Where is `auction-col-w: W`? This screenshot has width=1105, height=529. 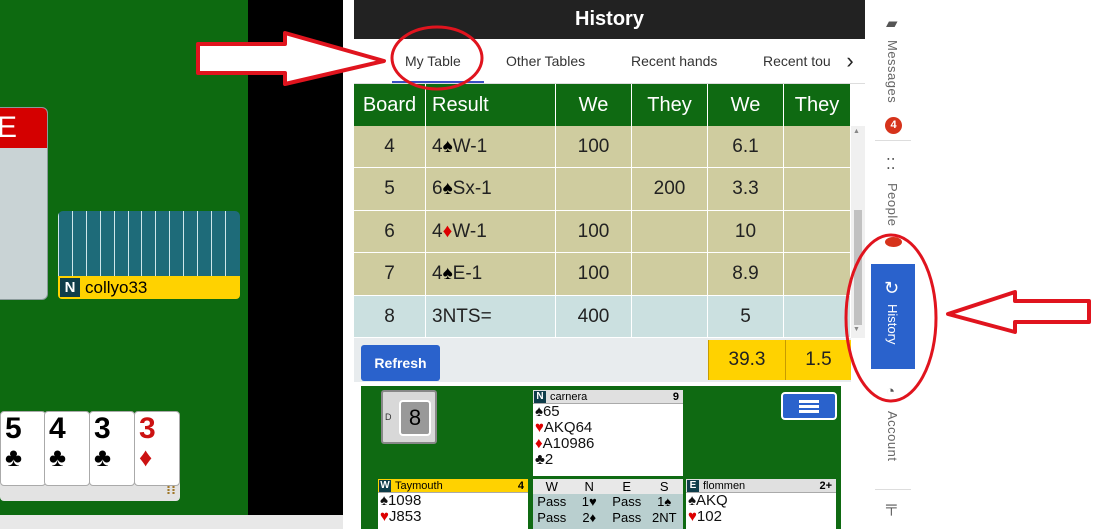
auction-col-w: W is located at coordinates (551, 486).